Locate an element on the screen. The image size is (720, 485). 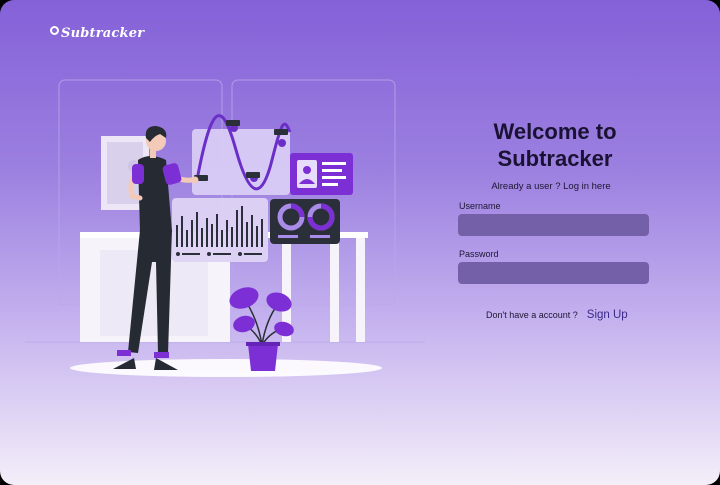
login-prompt-text: Already a user ? Log in here is located at coordinates (550, 186).